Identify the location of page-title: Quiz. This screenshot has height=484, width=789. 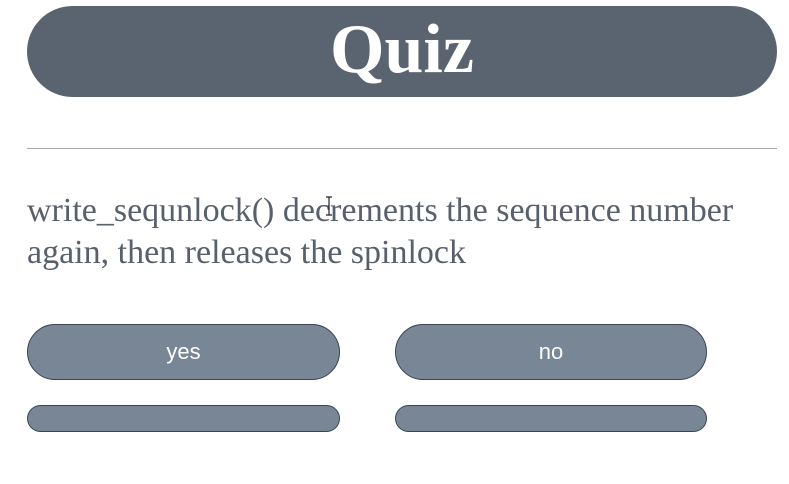
(402, 49).